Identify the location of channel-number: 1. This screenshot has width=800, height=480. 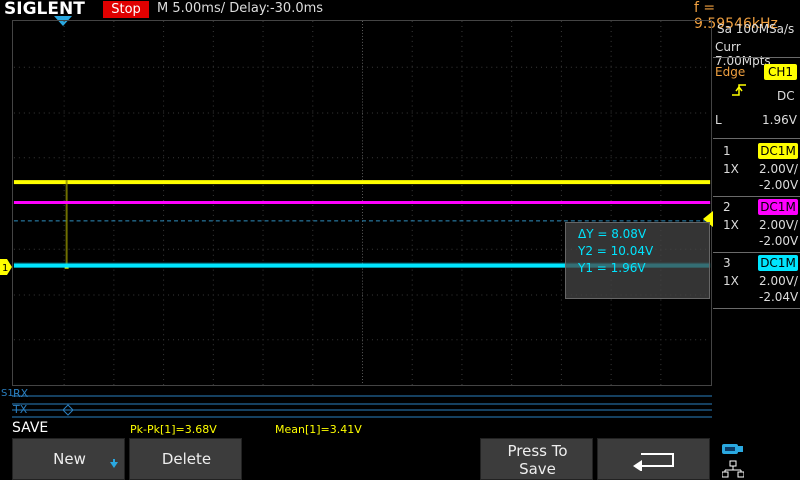
(727, 151).